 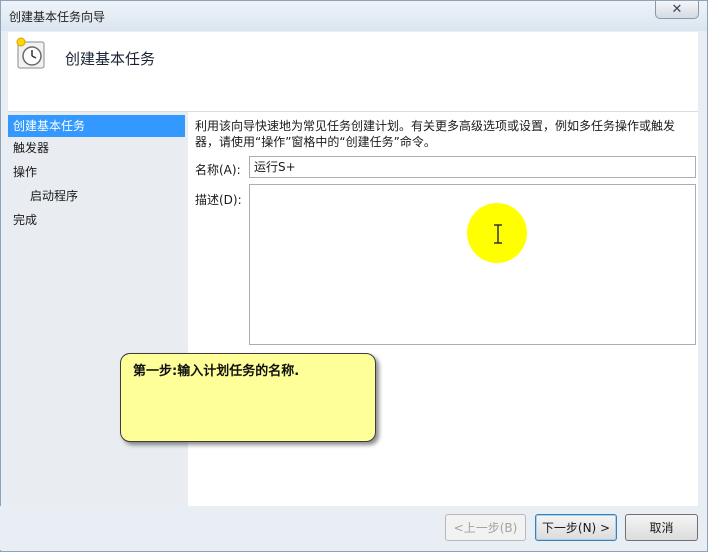 I want to click on next-button: 下一步(N) >, so click(x=576, y=527).